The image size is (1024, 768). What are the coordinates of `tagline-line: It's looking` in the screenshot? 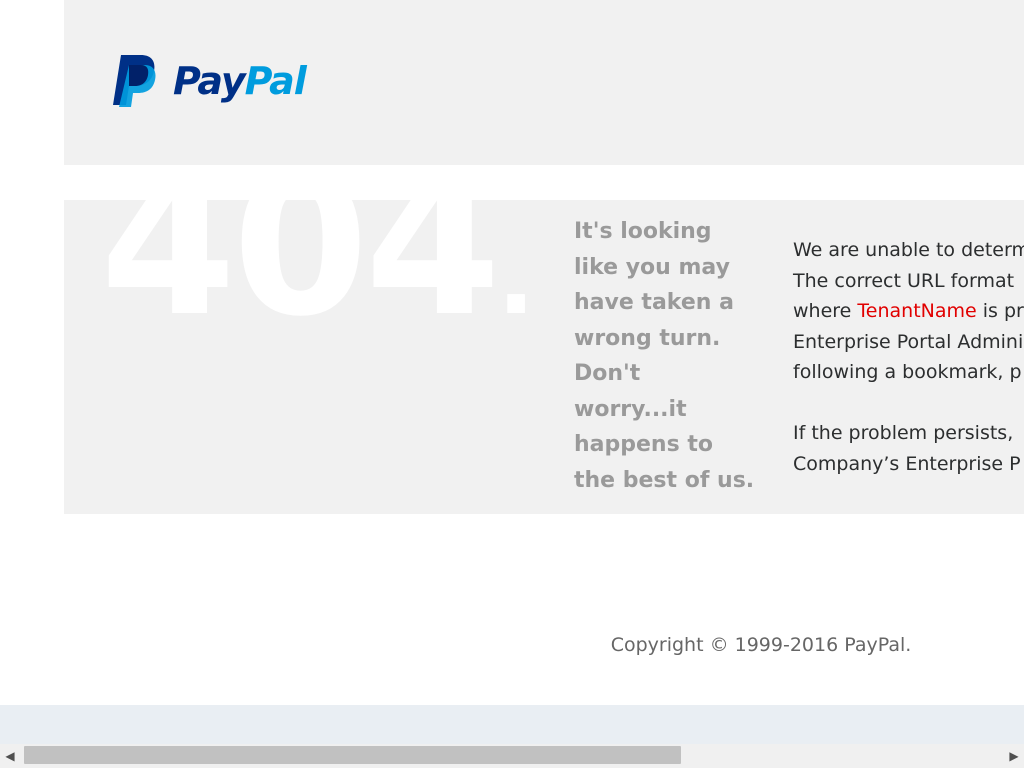 It's located at (643, 231).